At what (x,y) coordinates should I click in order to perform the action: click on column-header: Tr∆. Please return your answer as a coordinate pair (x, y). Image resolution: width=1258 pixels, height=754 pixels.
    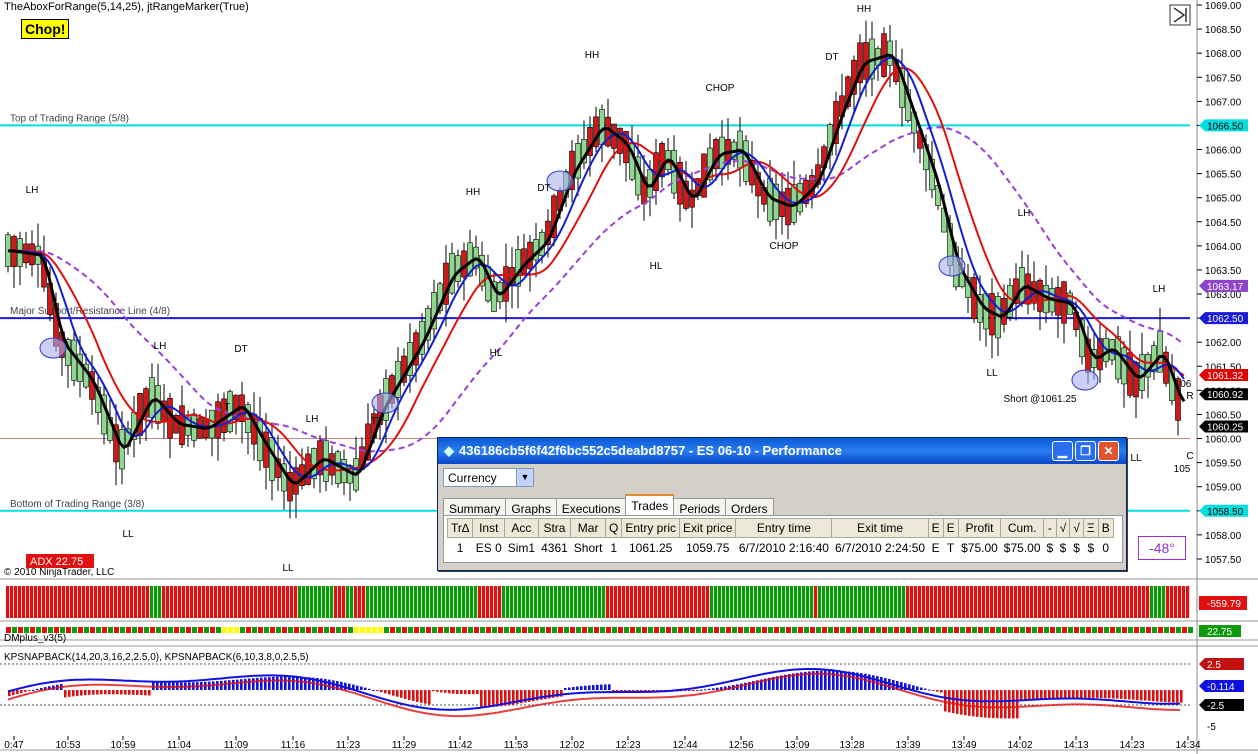
    Looking at the image, I should click on (460, 528).